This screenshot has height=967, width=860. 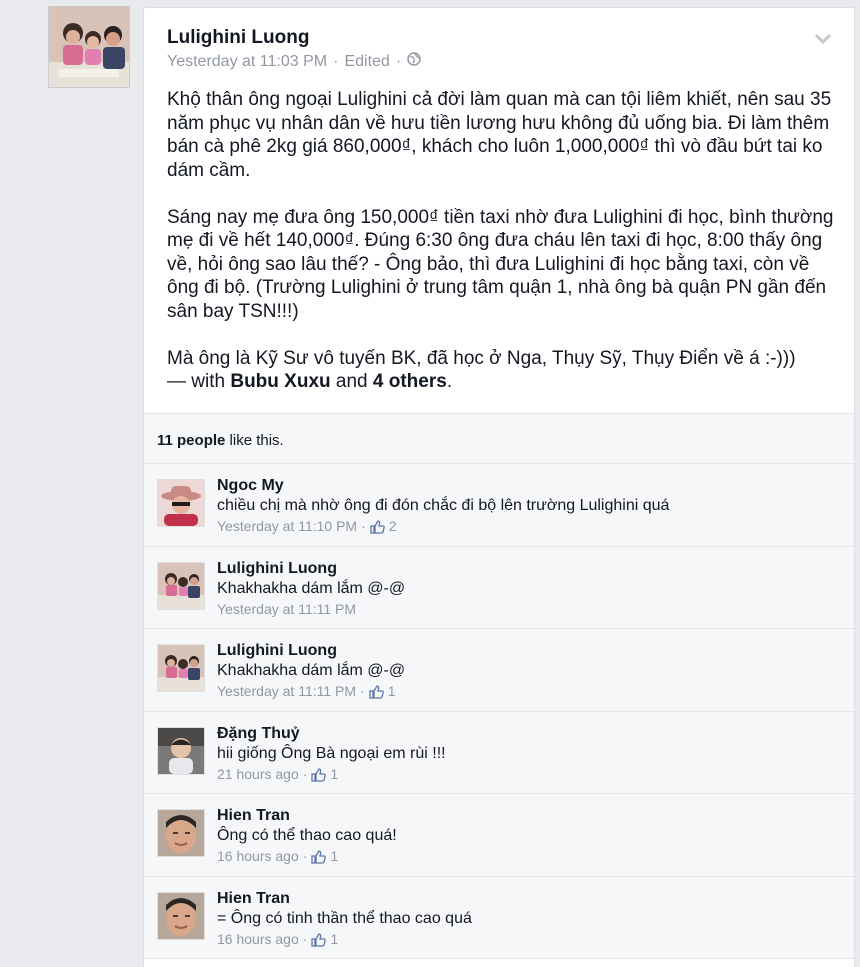 What do you see at coordinates (294, 38) in the screenshot?
I see `post-author-name: Lulighini Luong` at bounding box center [294, 38].